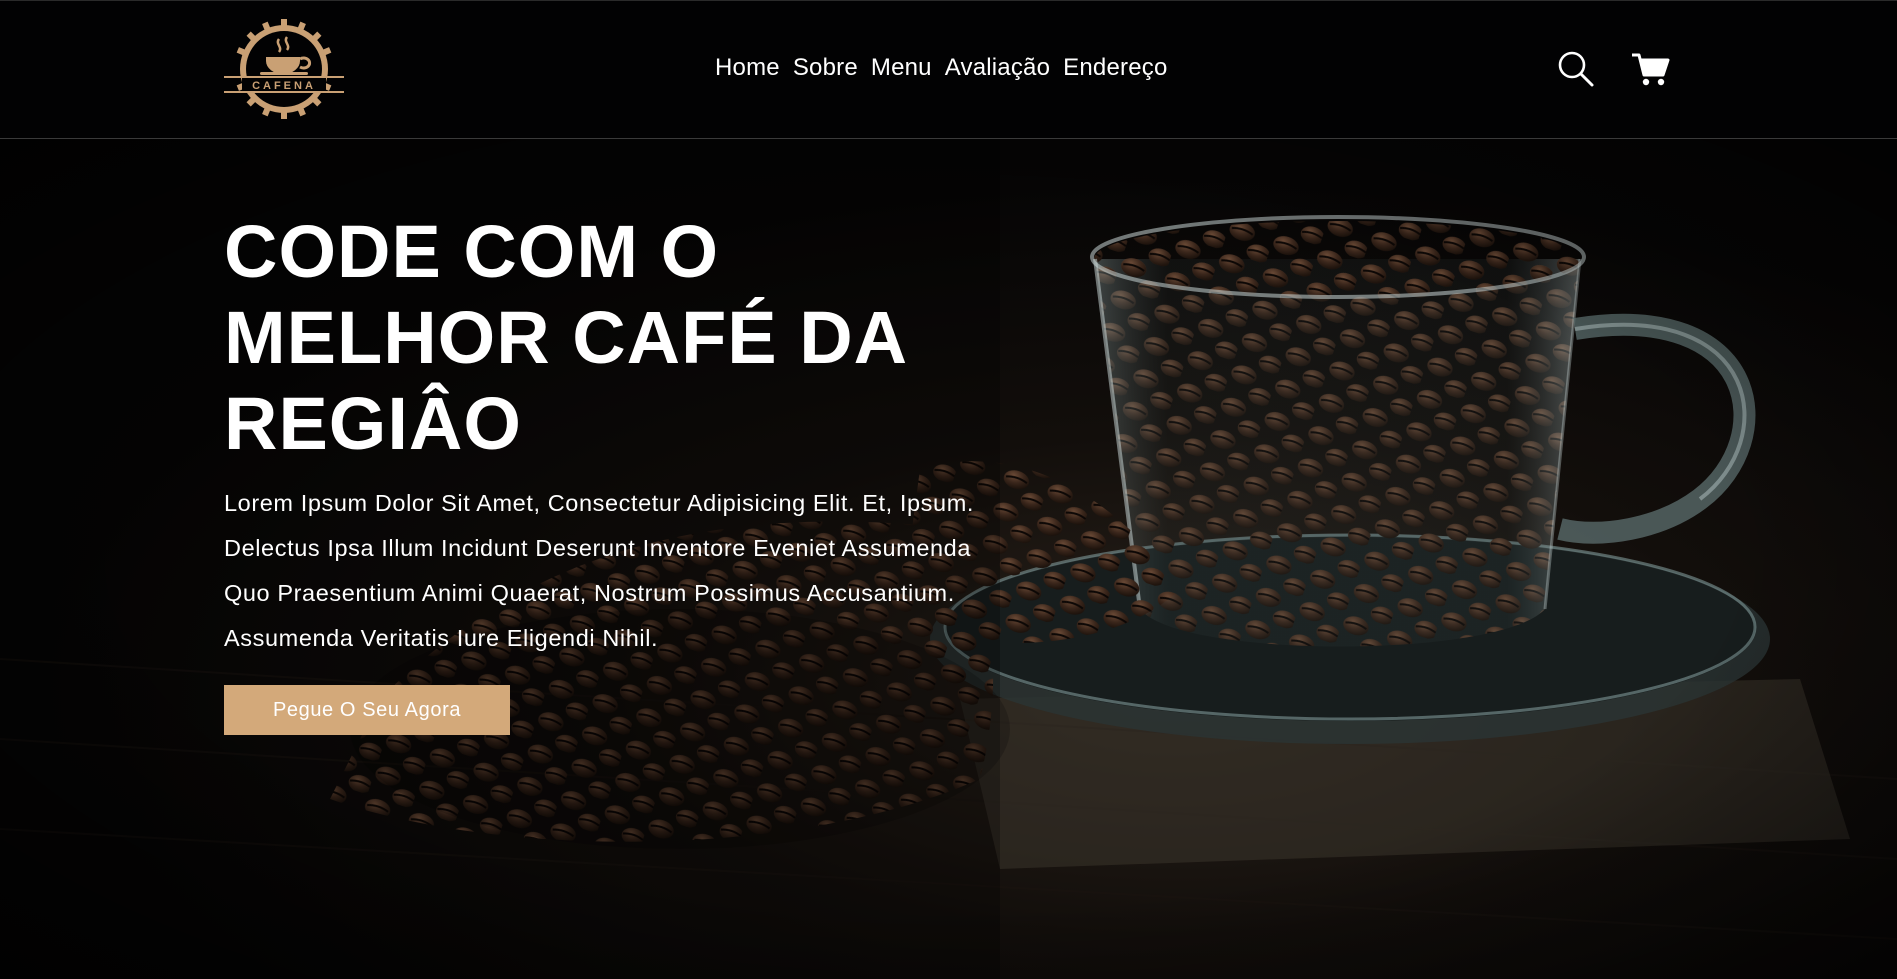  I want to click on nav-home: Home, so click(747, 68).